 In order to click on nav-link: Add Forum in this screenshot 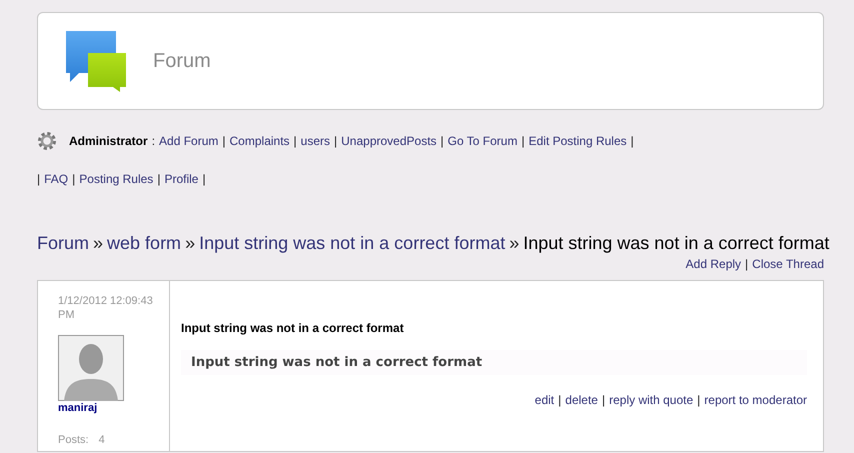, I will do `click(188, 141)`.